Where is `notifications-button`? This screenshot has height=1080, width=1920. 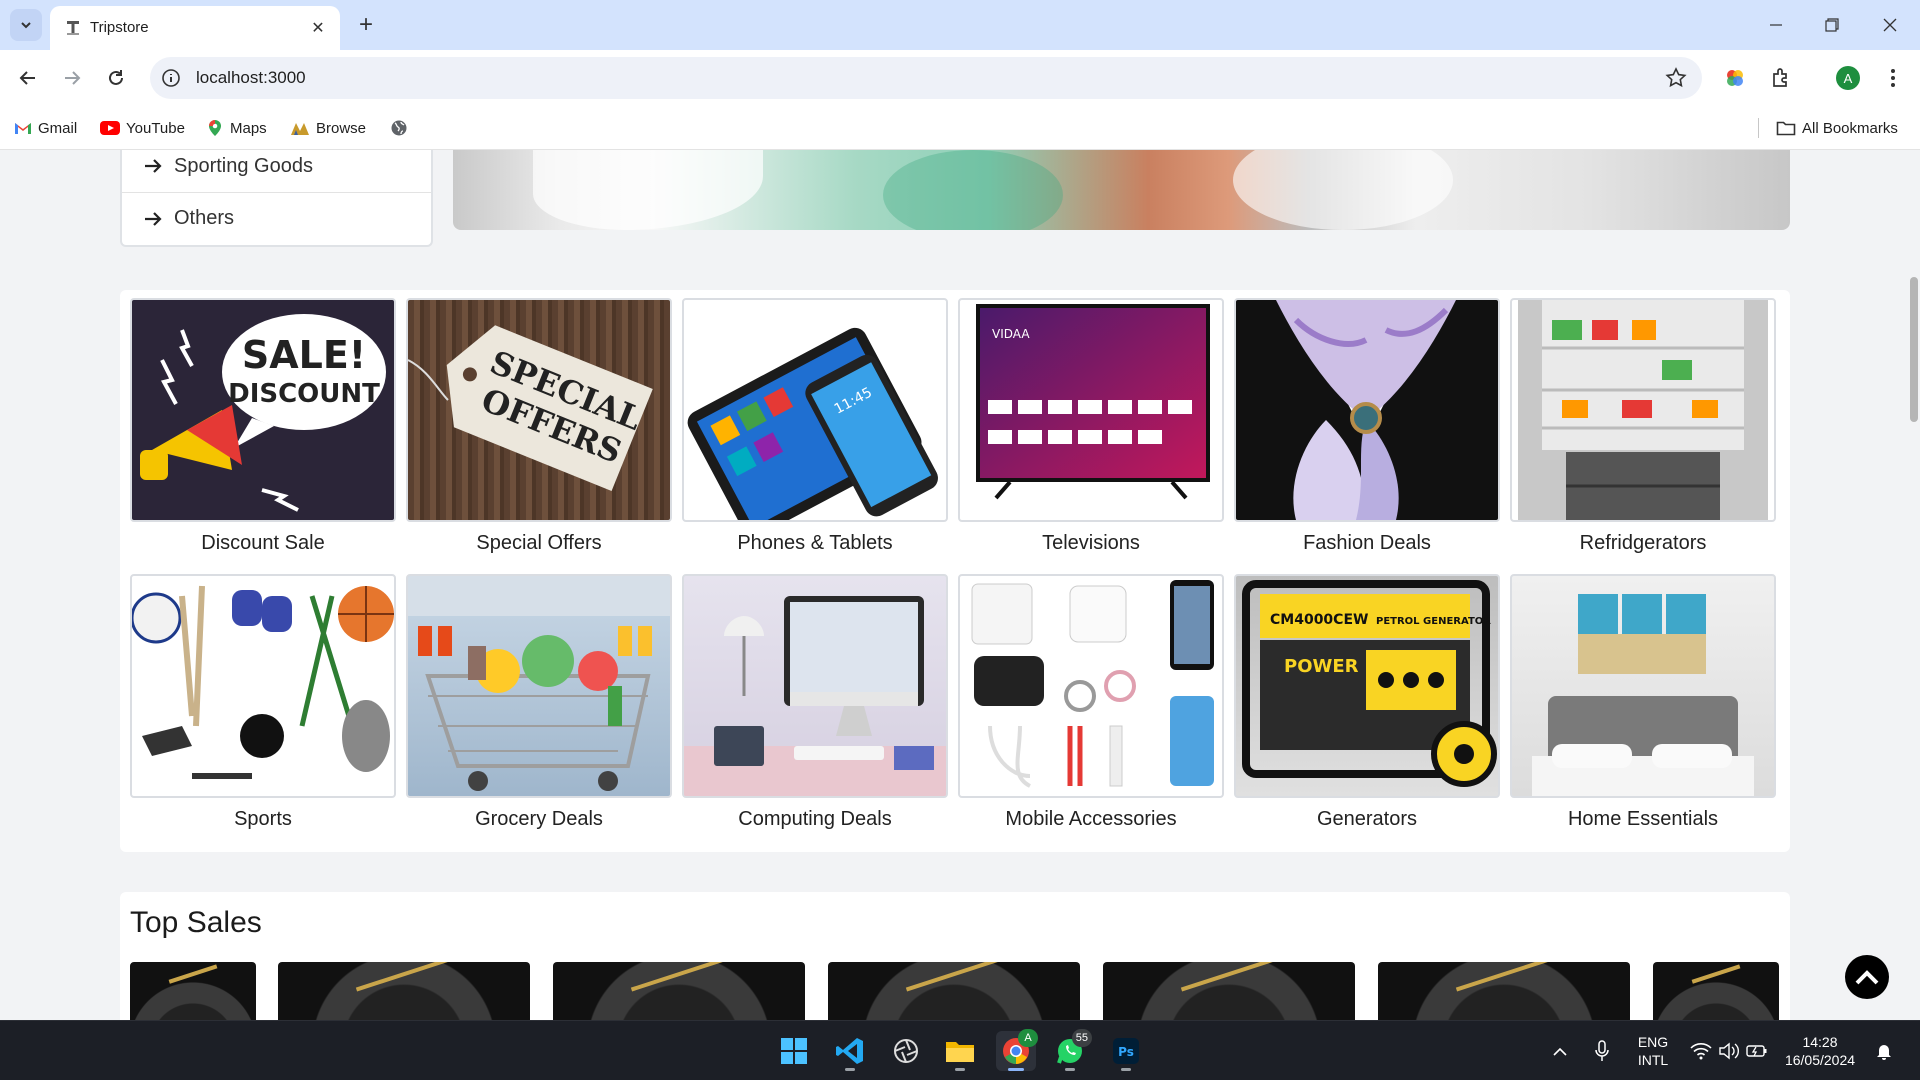 notifications-button is located at coordinates (1884, 1051).